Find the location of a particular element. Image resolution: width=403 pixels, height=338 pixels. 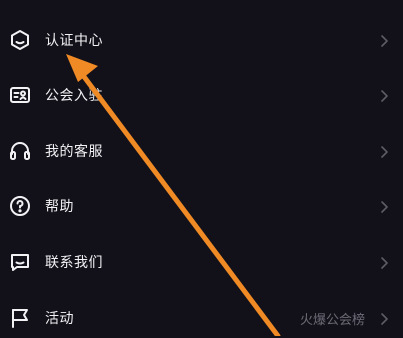

help-question-icon is located at coordinates (20, 206).